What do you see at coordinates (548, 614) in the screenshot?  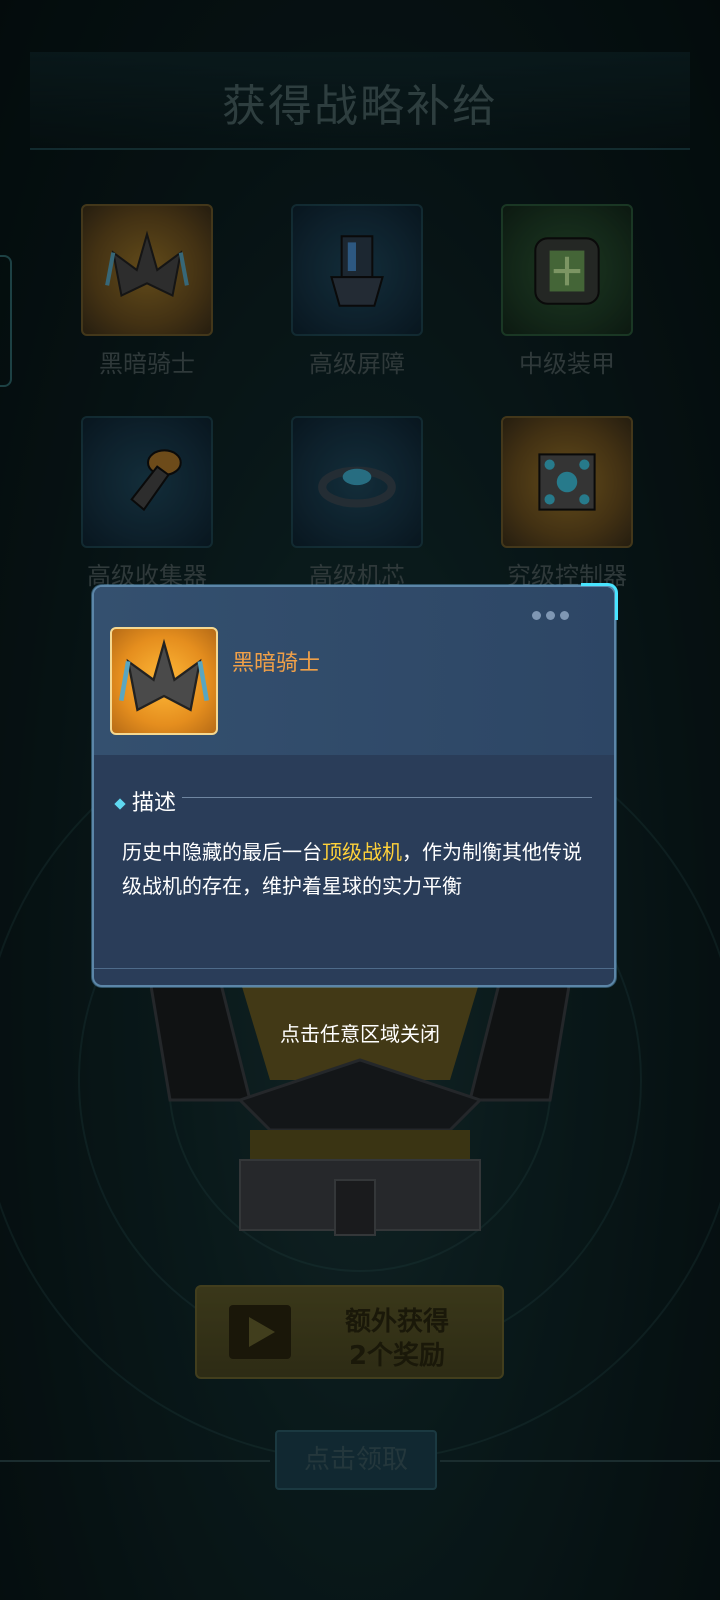 I see `dots-icon` at bounding box center [548, 614].